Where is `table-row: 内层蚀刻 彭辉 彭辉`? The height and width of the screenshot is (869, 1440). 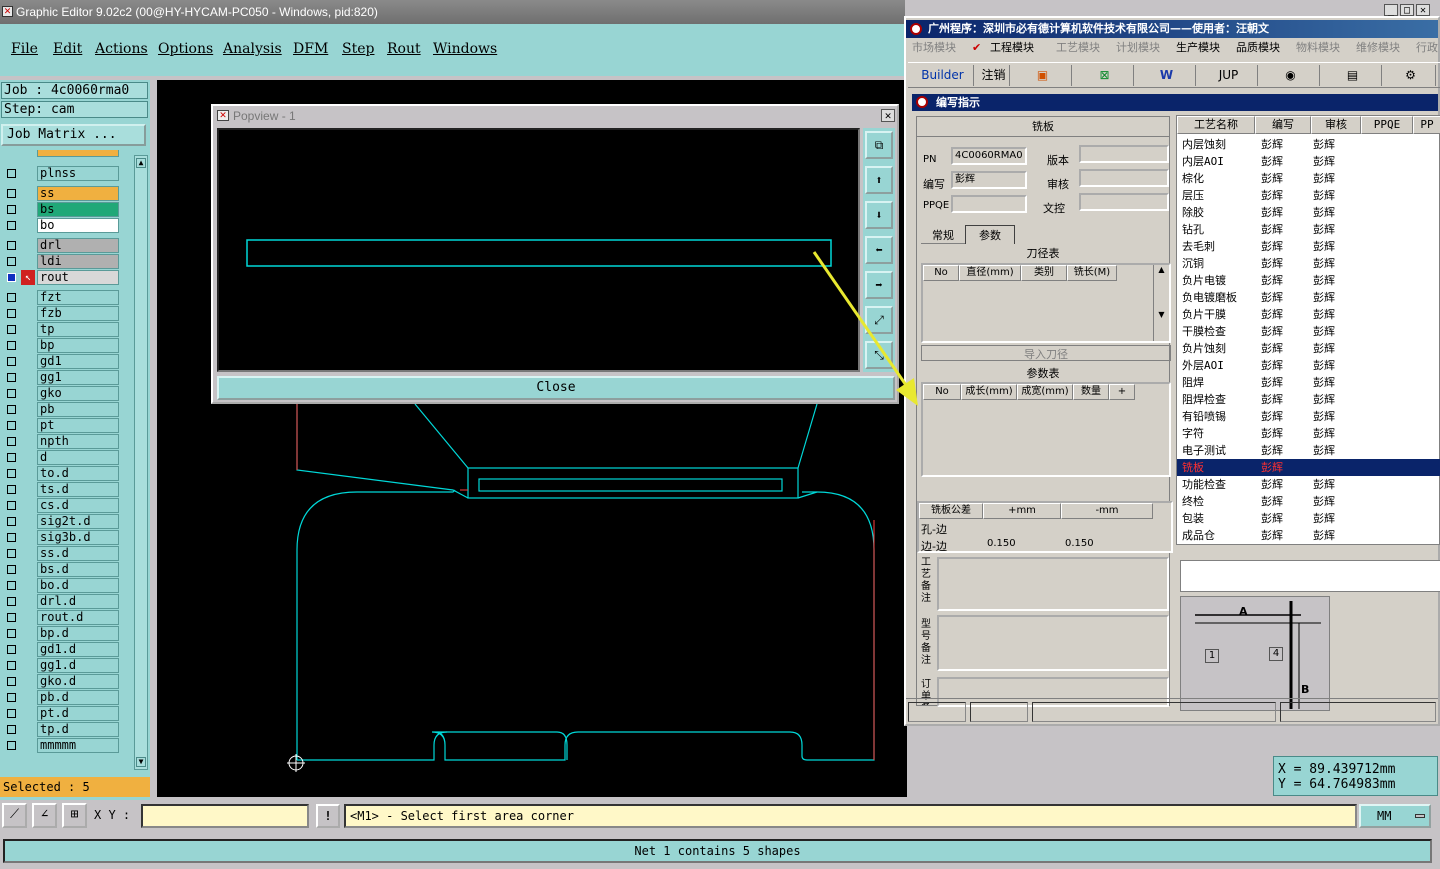 table-row: 内层蚀刻 彭辉 彭辉 is located at coordinates (1308, 144).